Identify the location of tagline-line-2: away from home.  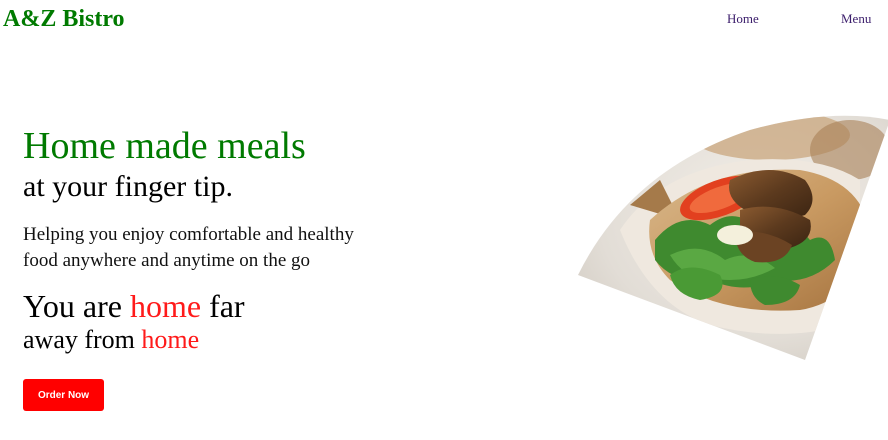
(111, 340).